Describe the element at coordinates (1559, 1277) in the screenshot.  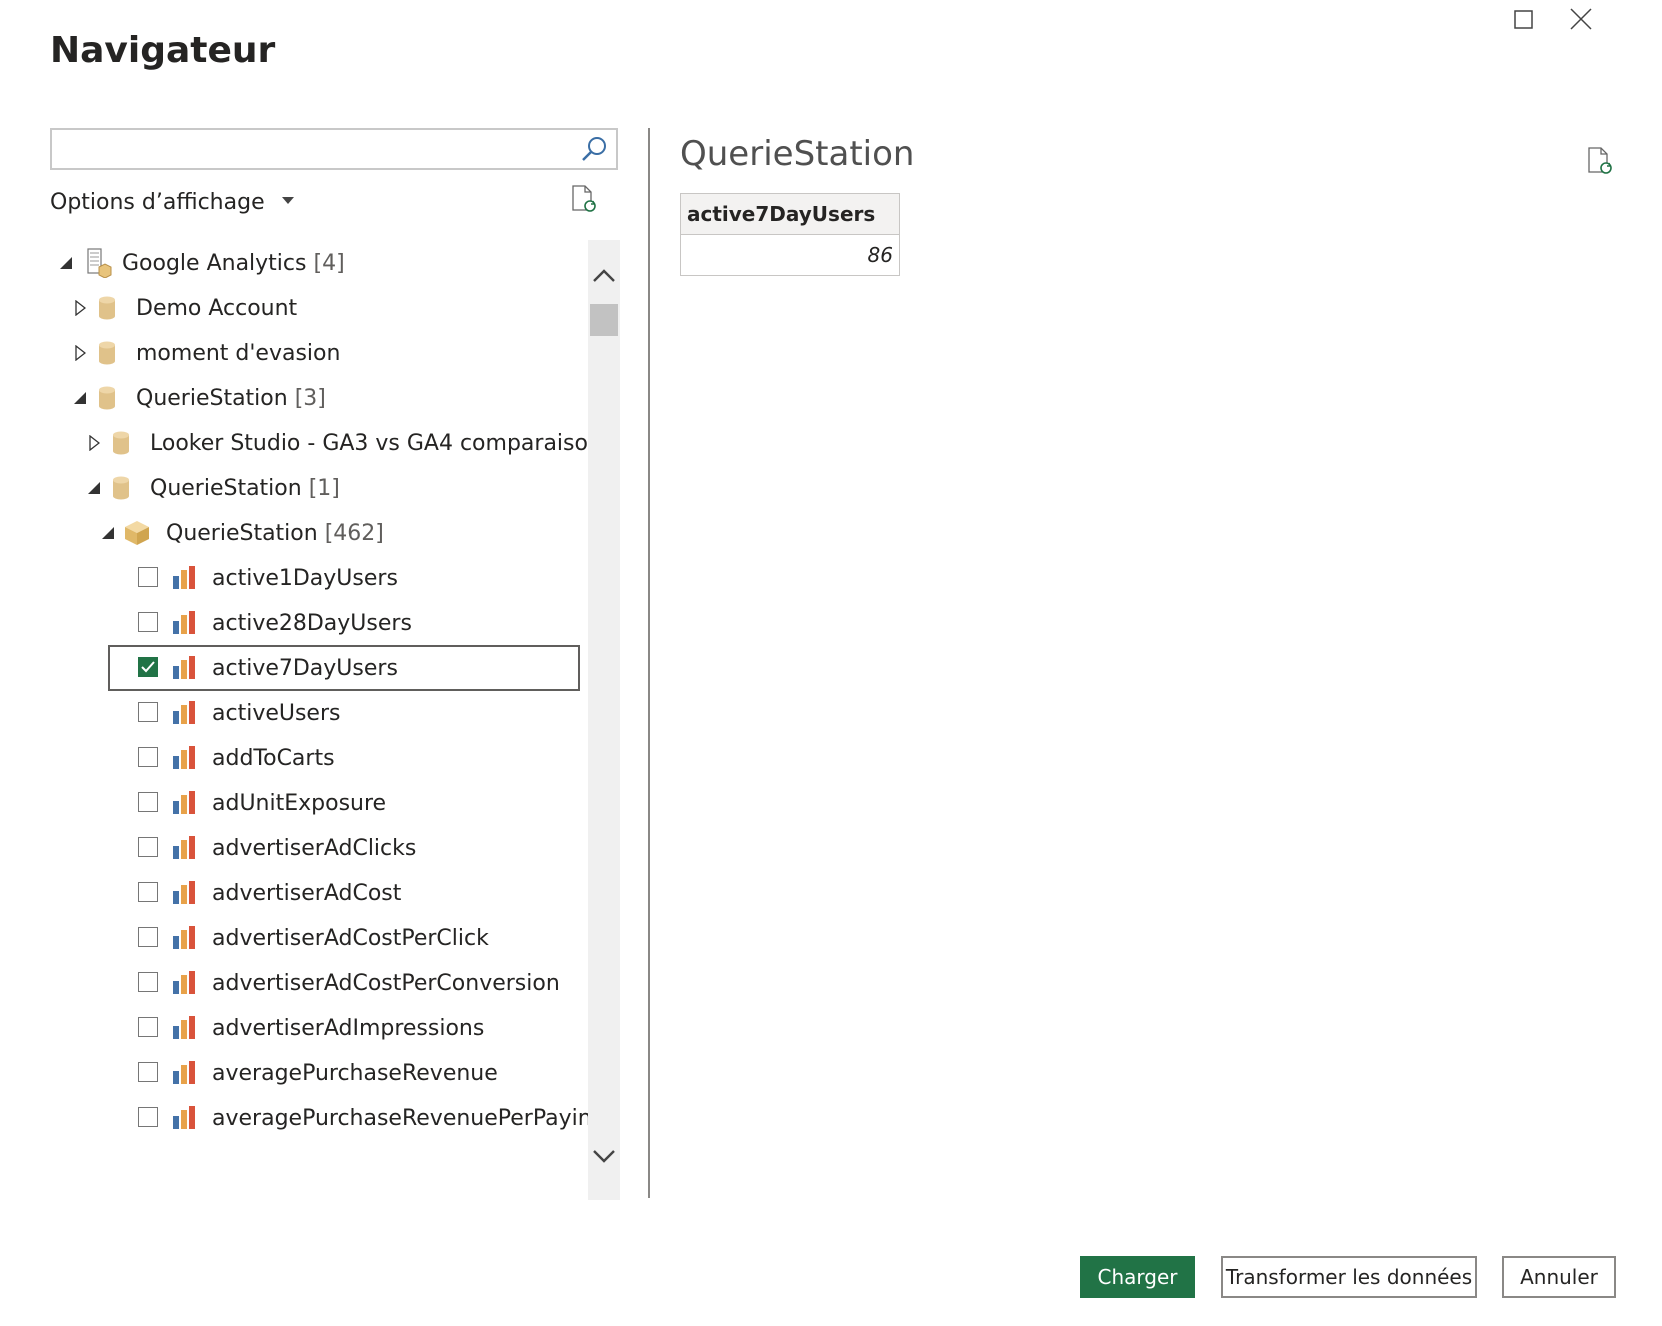
I see `cancel-button: Annuler` at that location.